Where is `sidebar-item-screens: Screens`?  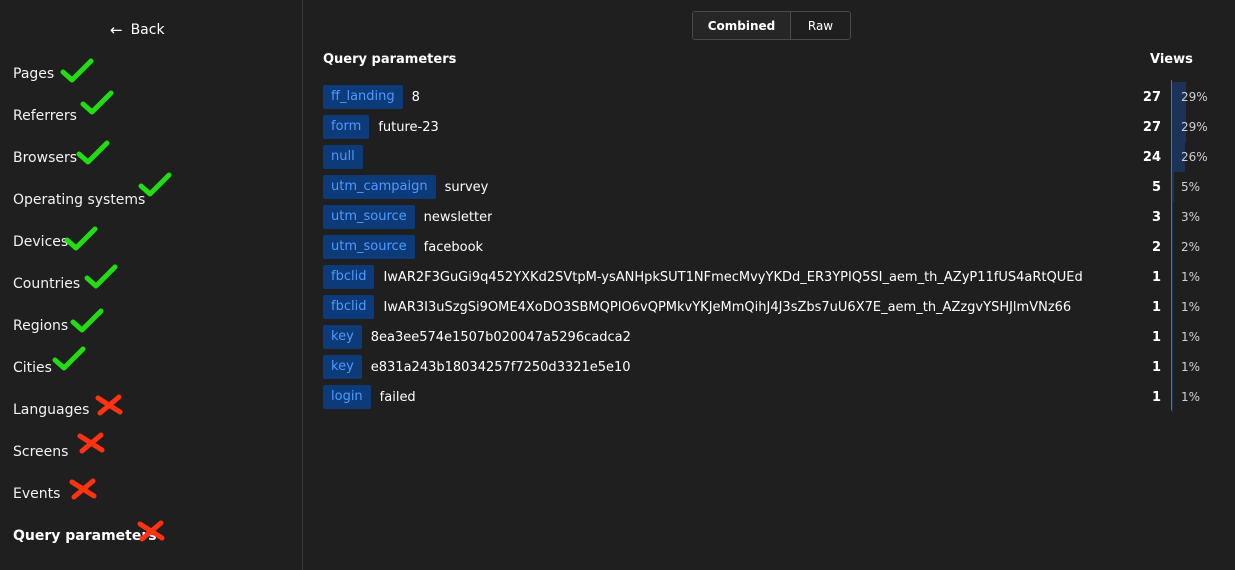 sidebar-item-screens: Screens is located at coordinates (40, 452).